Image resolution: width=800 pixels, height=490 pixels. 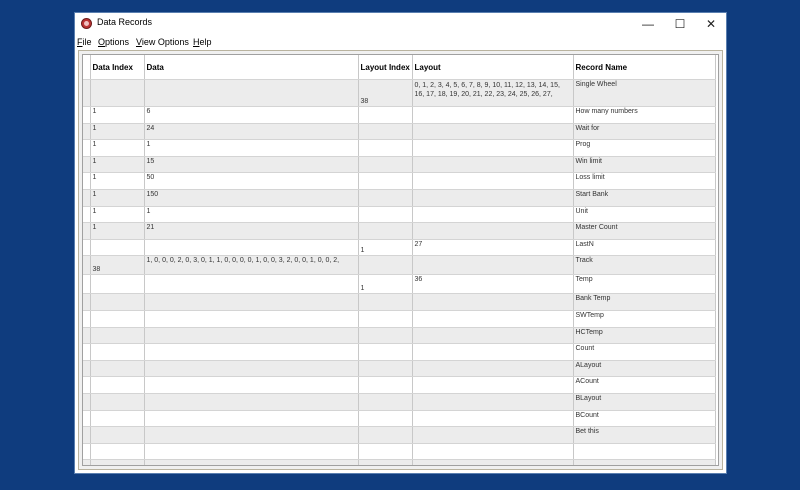 I want to click on cell-record-name: Single Wheel, so click(x=644, y=93).